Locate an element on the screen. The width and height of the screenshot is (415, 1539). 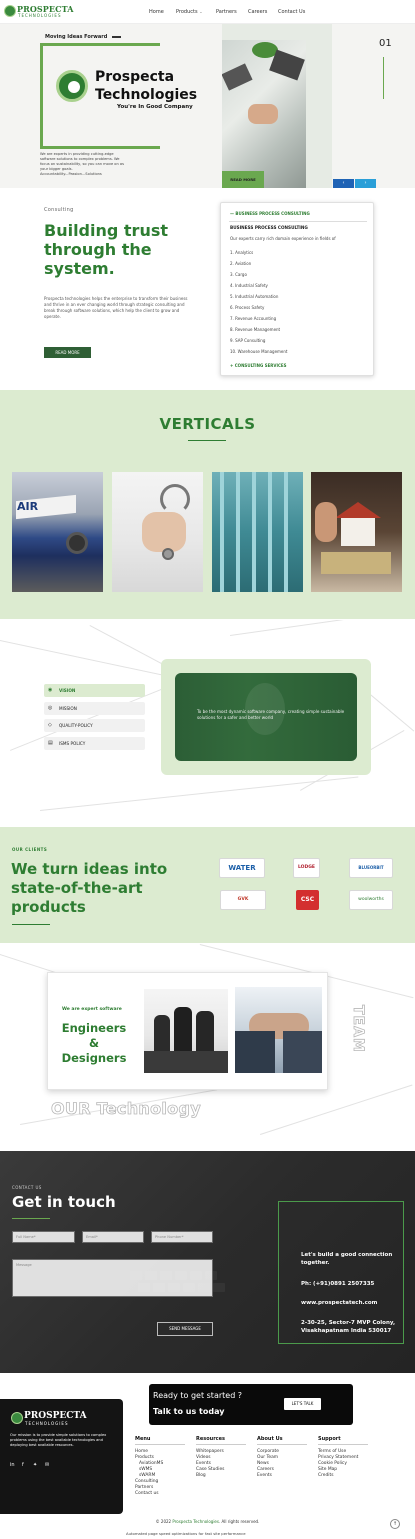
handshake-photo is located at coordinates (278, 1030).